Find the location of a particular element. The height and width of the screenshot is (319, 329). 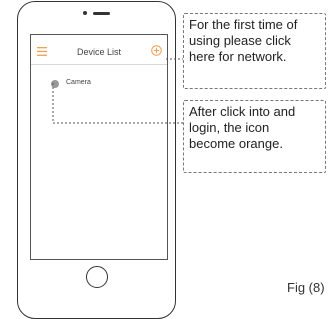

connector-lines is located at coordinates (117, 91).